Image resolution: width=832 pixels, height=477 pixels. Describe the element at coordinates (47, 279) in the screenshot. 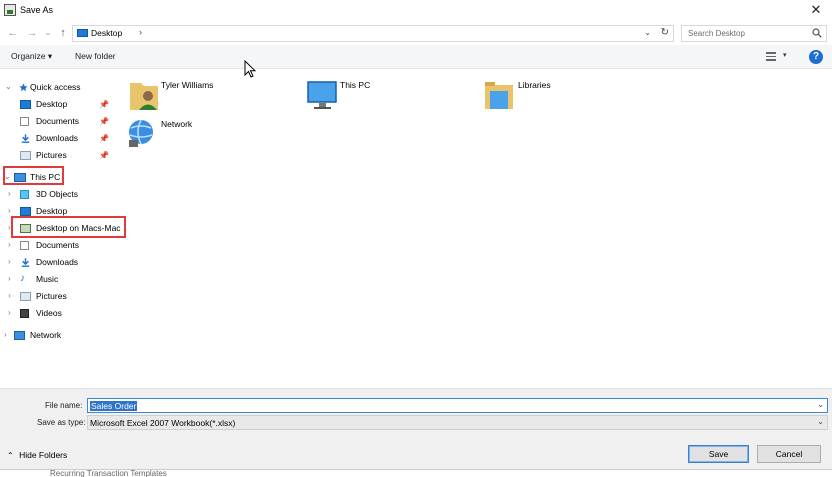

I see `tree-label: Music` at that location.